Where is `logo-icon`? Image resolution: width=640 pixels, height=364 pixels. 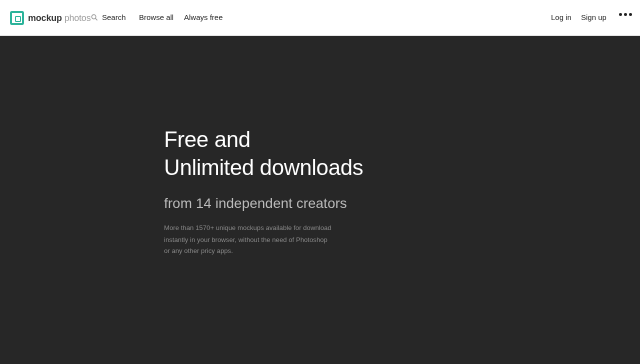
logo-icon is located at coordinates (17, 18).